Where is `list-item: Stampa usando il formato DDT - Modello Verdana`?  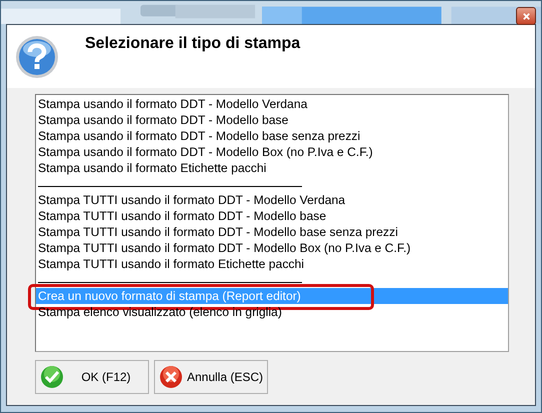
list-item: Stampa usando il formato DDT - Modello Verdana is located at coordinates (272, 104).